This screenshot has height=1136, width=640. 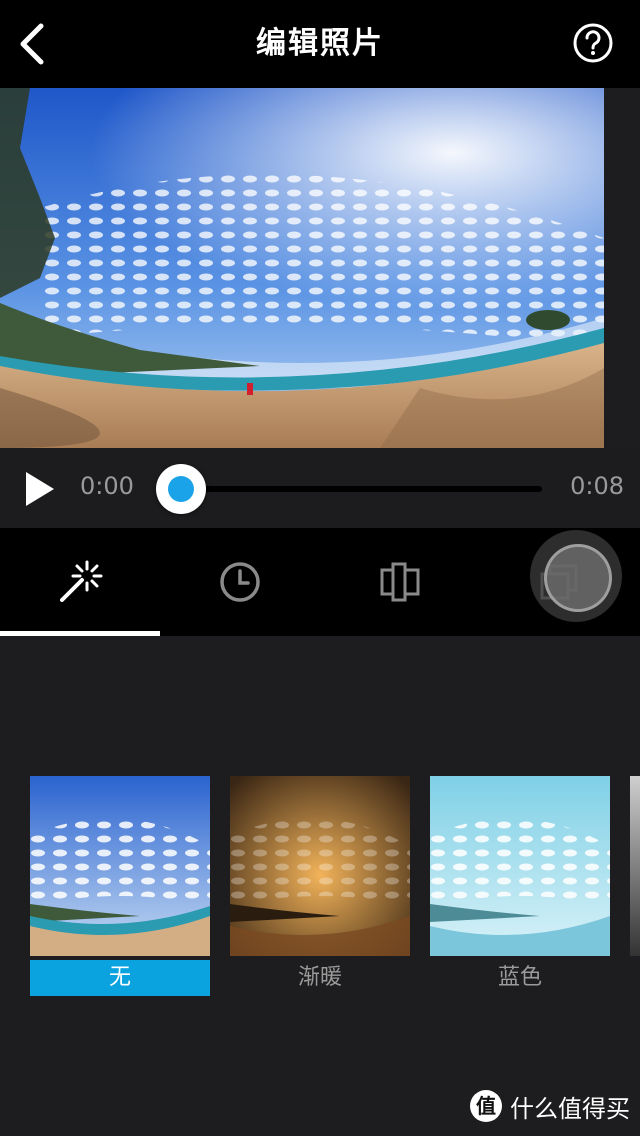 I want to click on top-nav-bar: 编辑照片, so click(x=320, y=44).